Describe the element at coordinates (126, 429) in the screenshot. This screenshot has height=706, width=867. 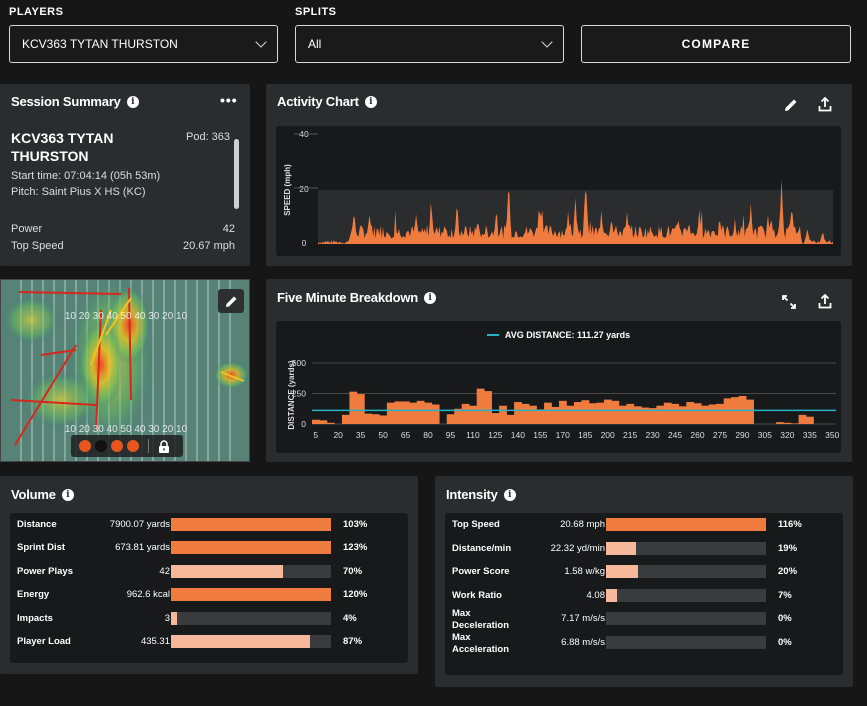
I see `field-numbers-bottom: 10 20 30 40 50 40 30 20 10` at that location.